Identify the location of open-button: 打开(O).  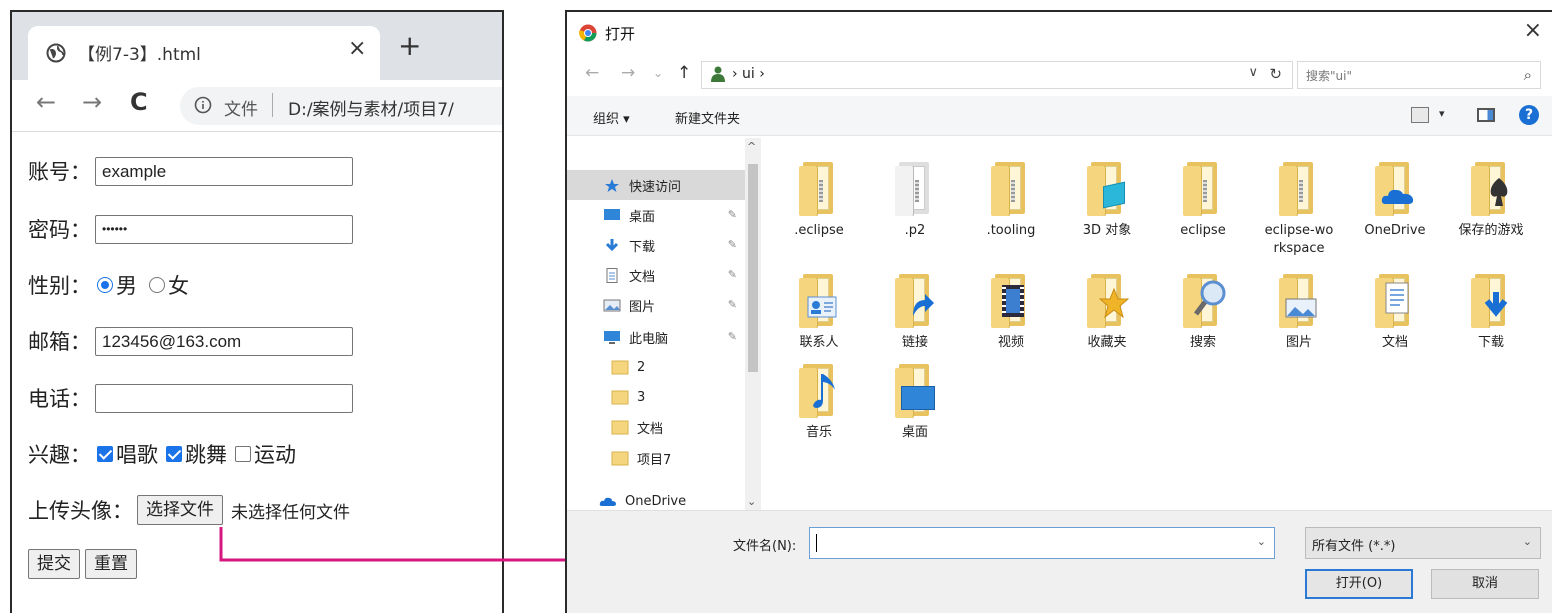
(1359, 584).